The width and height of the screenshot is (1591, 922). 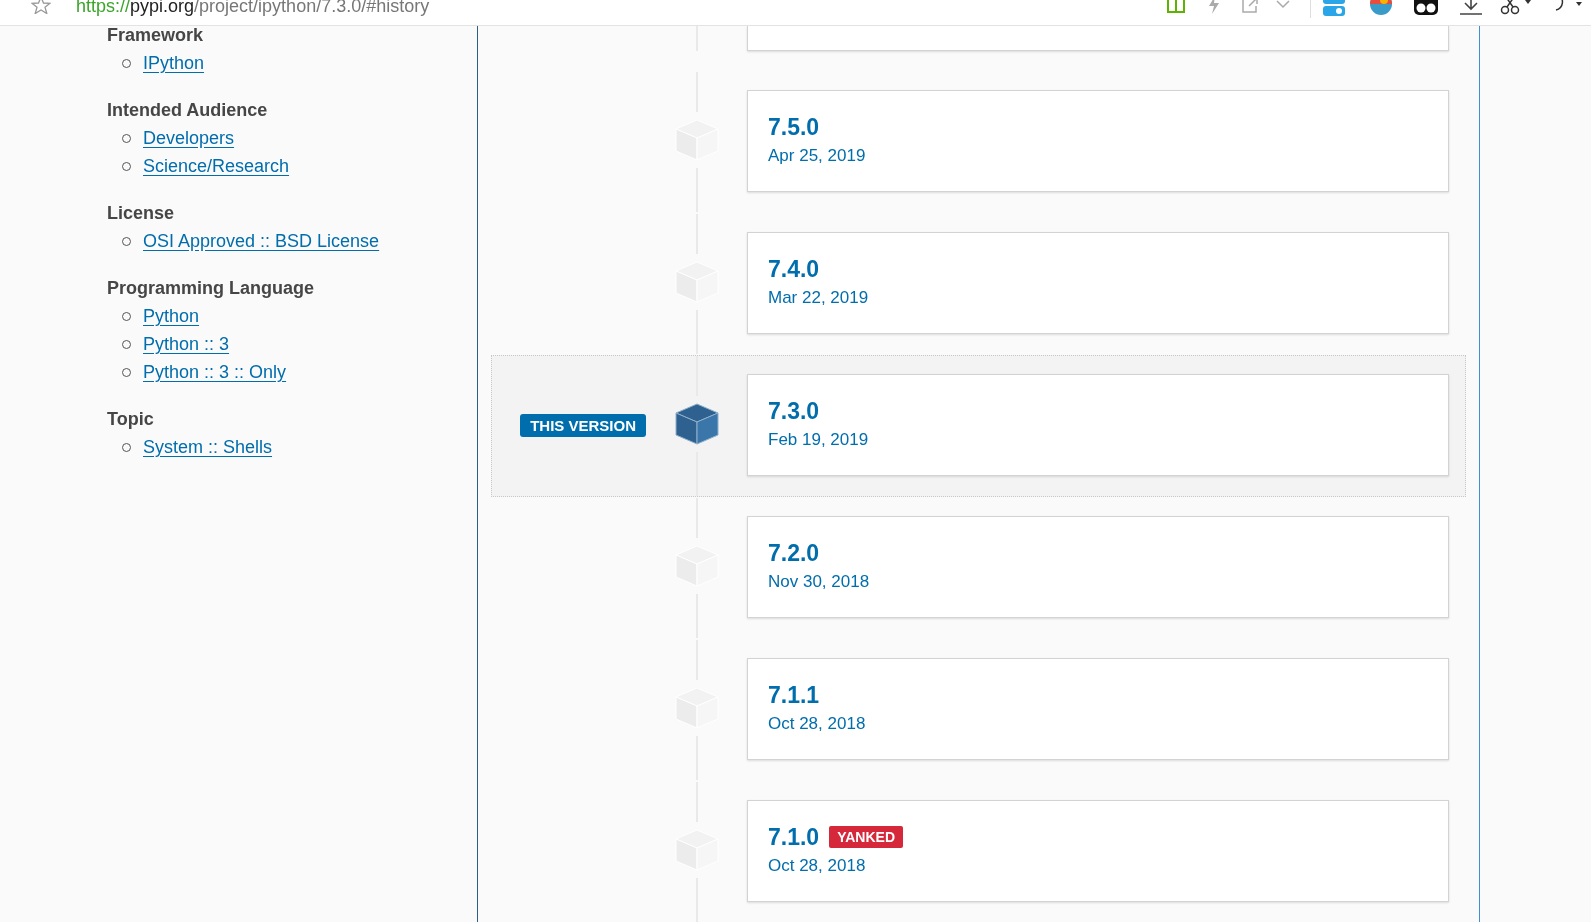 What do you see at coordinates (141, 213) in the screenshot?
I see `section-heading: License` at bounding box center [141, 213].